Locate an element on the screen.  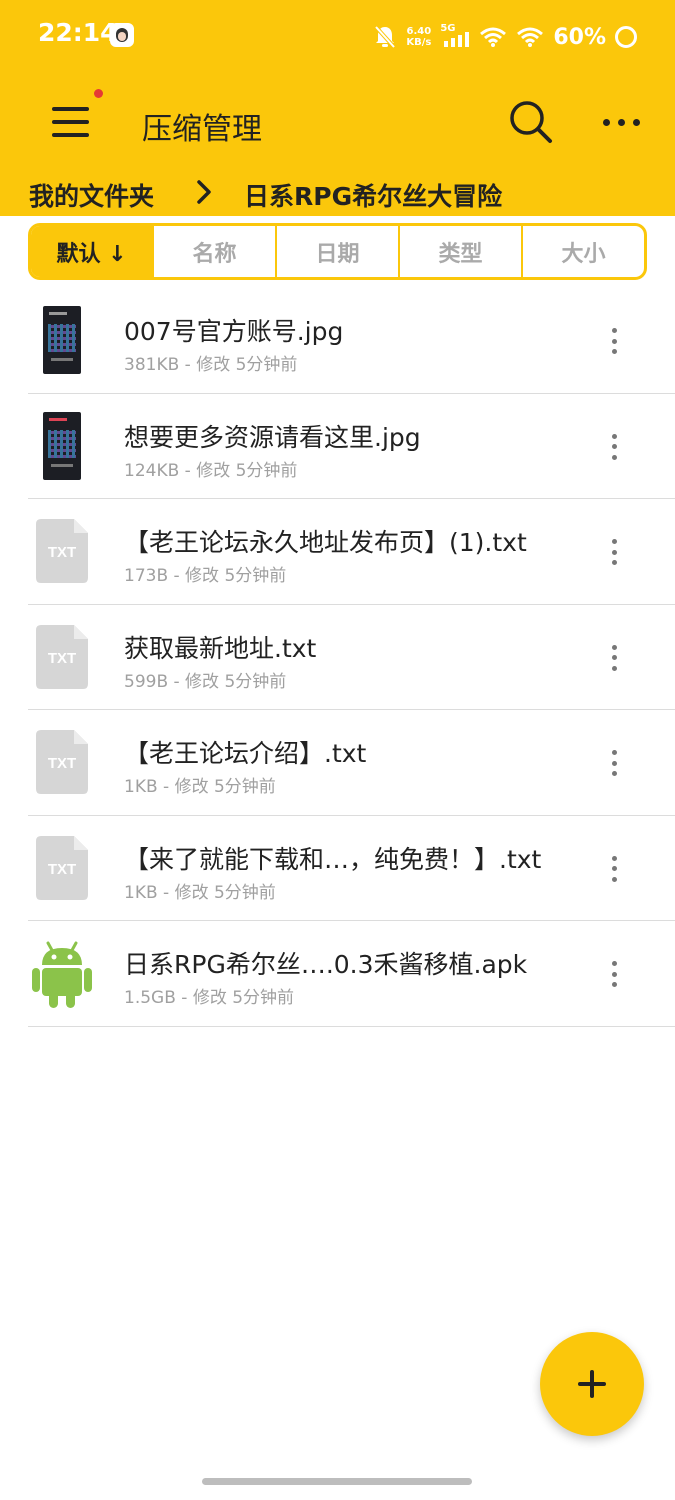
battery-percent: 60% is located at coordinates (579, 37).